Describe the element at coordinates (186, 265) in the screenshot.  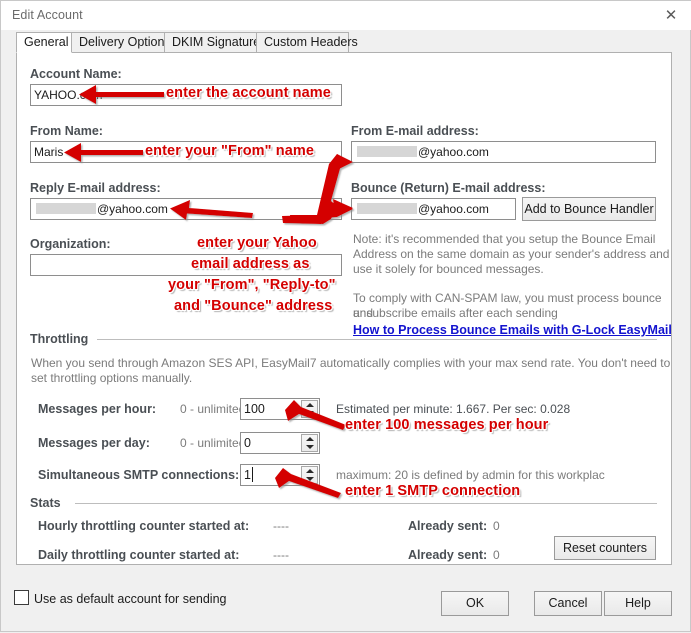
I see `organization-input` at that location.